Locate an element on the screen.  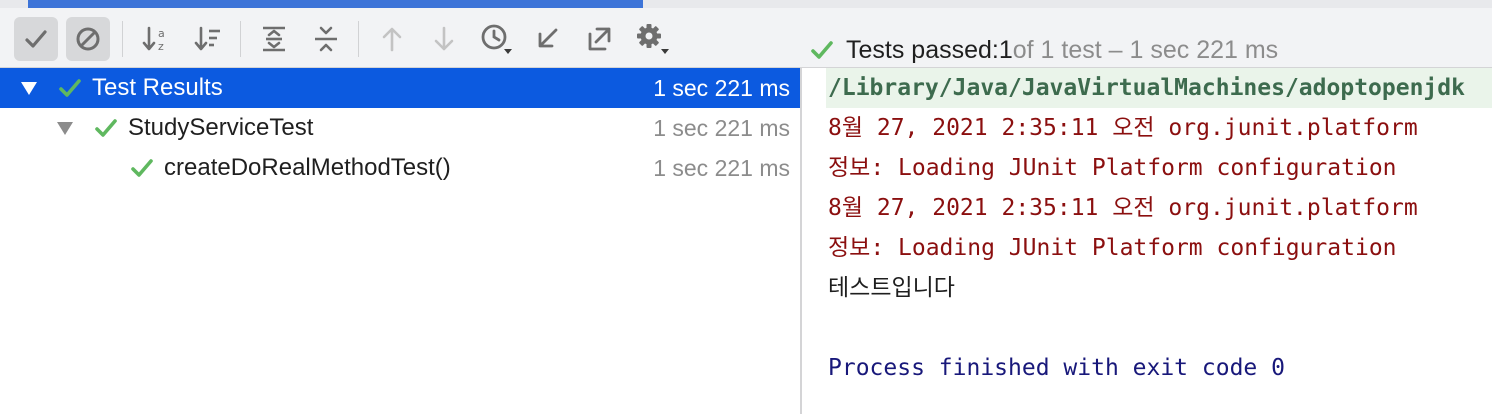
expand-all-button is located at coordinates (274, 39).